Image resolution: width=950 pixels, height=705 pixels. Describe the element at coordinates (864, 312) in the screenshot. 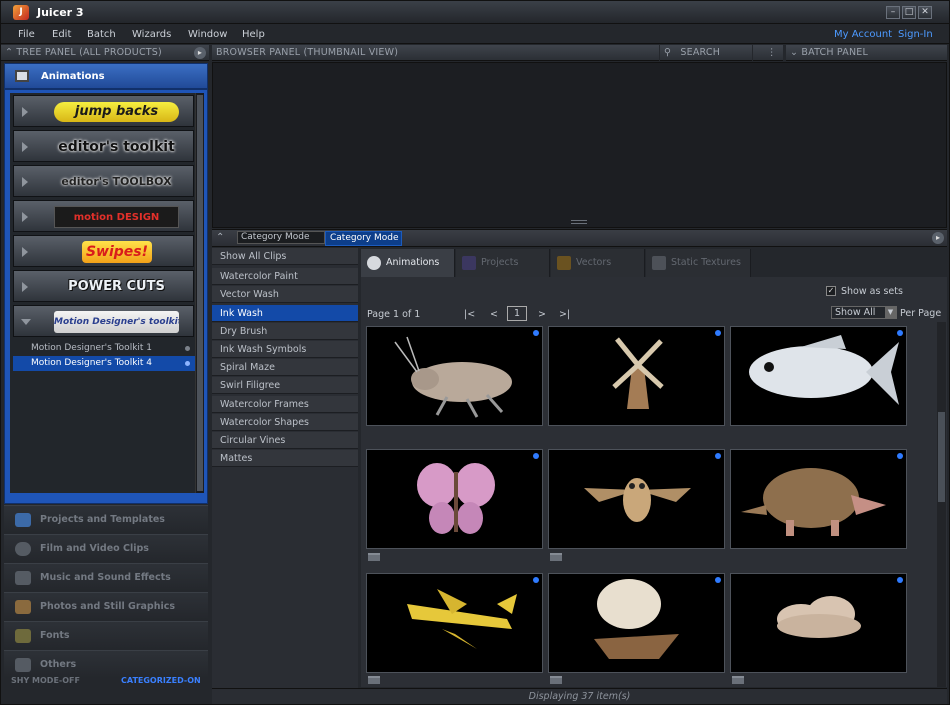

I see `per-page-select: Show All ▼` at that location.